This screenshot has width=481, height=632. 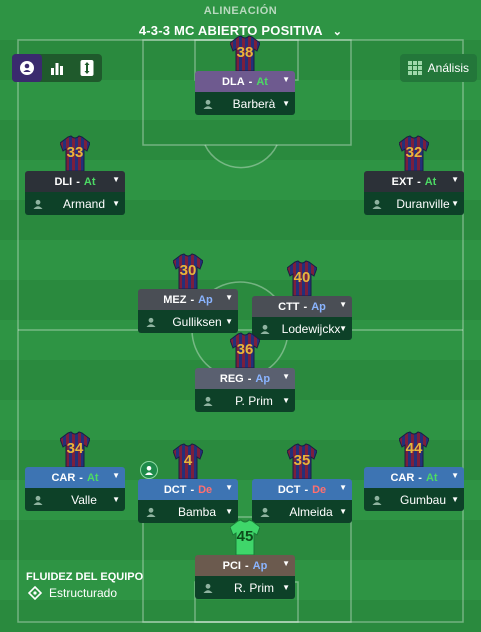 I want to click on player-selector: Barberà ▼, so click(x=245, y=103).